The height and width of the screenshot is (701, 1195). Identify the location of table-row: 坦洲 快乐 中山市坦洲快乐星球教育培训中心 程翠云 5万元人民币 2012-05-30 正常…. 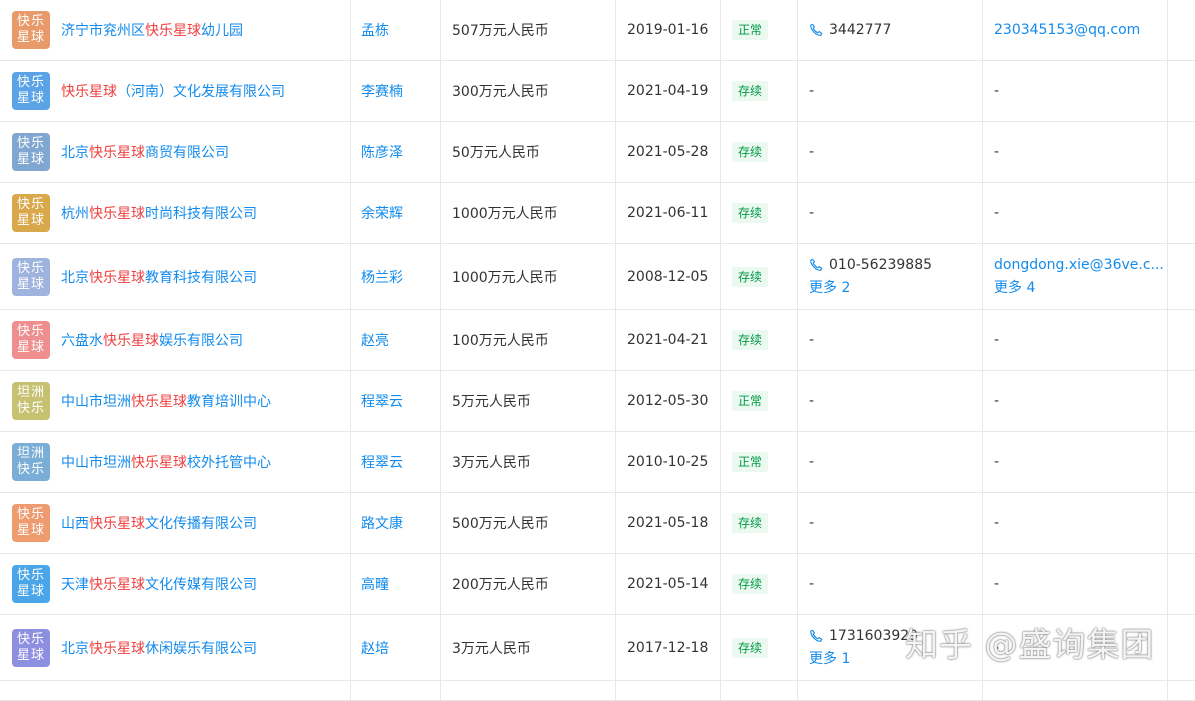
(597, 401).